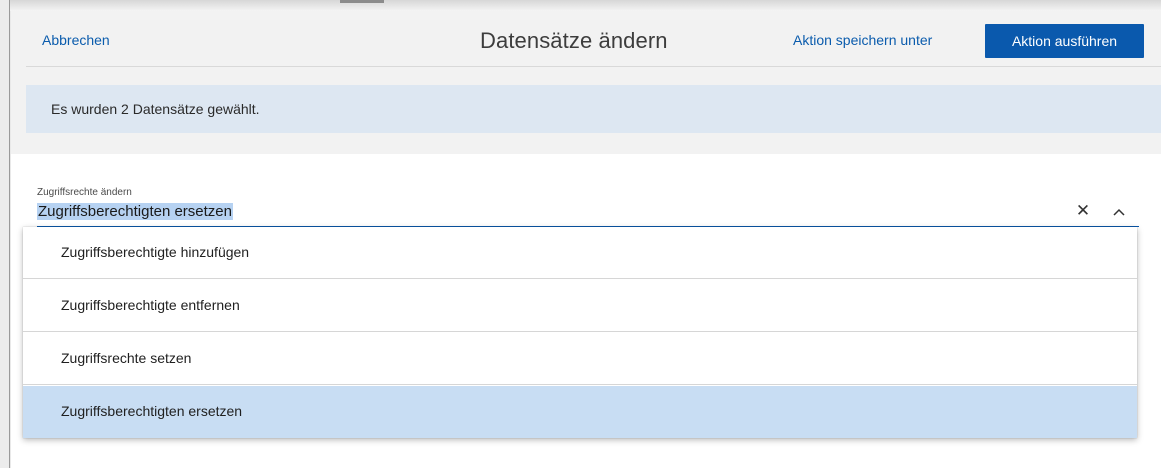  What do you see at coordinates (574, 40) in the screenshot?
I see `dialog-title: Datensätze ändern` at bounding box center [574, 40].